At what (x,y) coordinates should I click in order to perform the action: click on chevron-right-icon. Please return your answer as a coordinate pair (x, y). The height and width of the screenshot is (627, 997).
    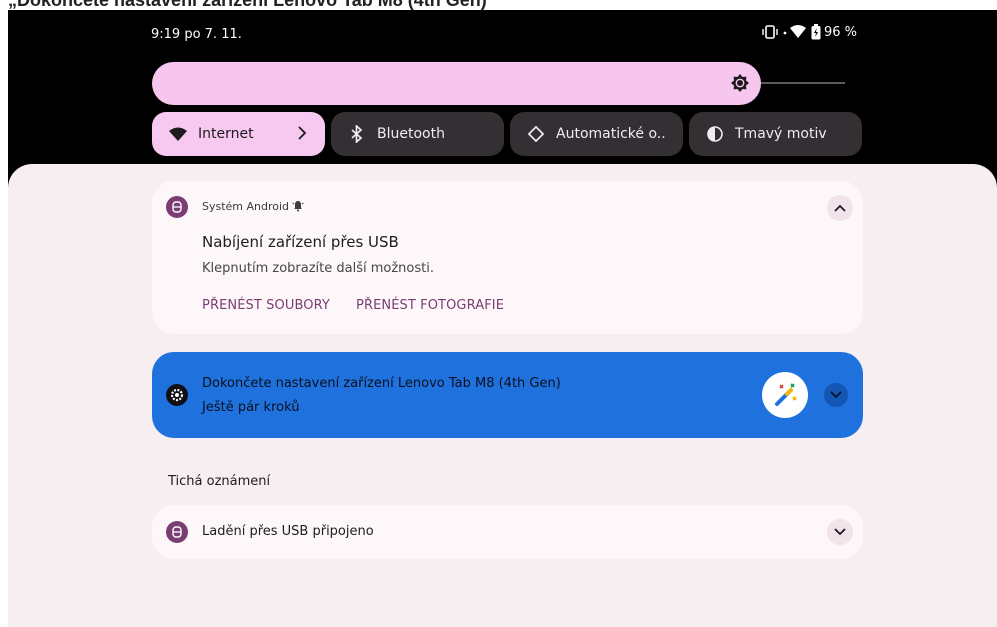
    Looking at the image, I should click on (302, 135).